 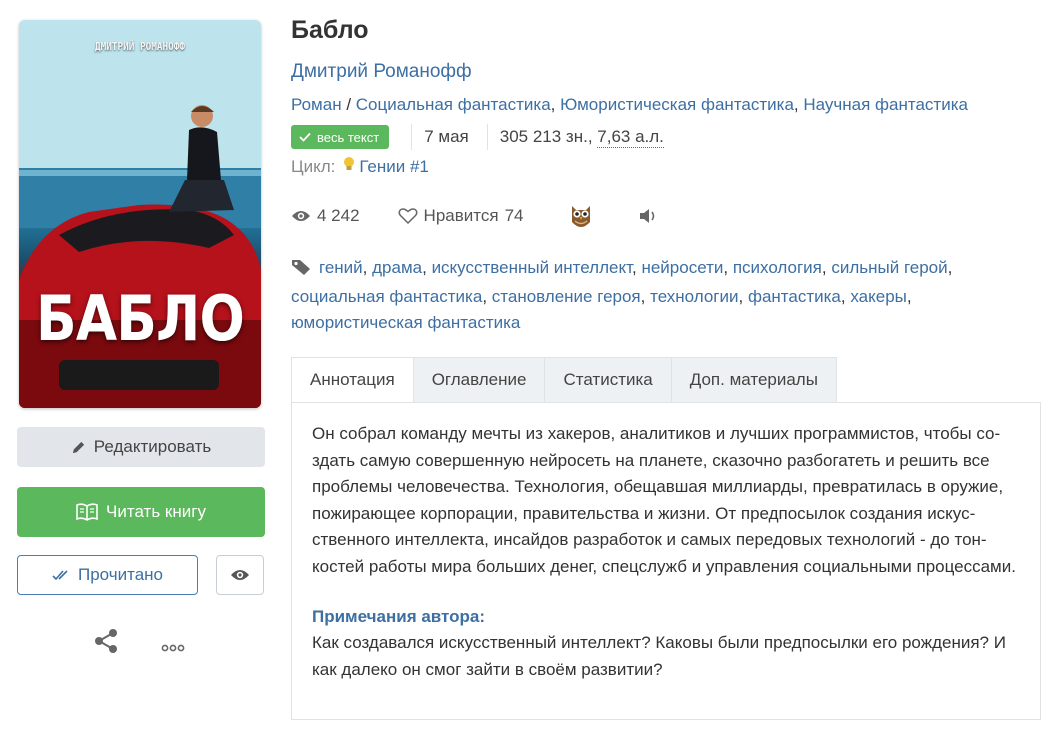 What do you see at coordinates (566, 296) in the screenshot?
I see `tag-link: становление героя` at bounding box center [566, 296].